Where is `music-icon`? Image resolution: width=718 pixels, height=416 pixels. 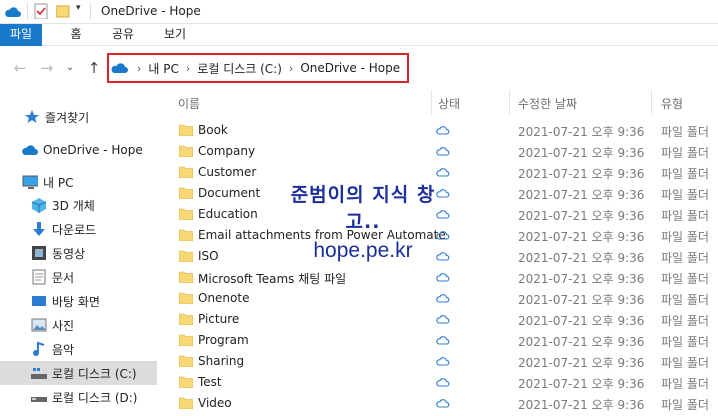 music-icon is located at coordinates (39, 349).